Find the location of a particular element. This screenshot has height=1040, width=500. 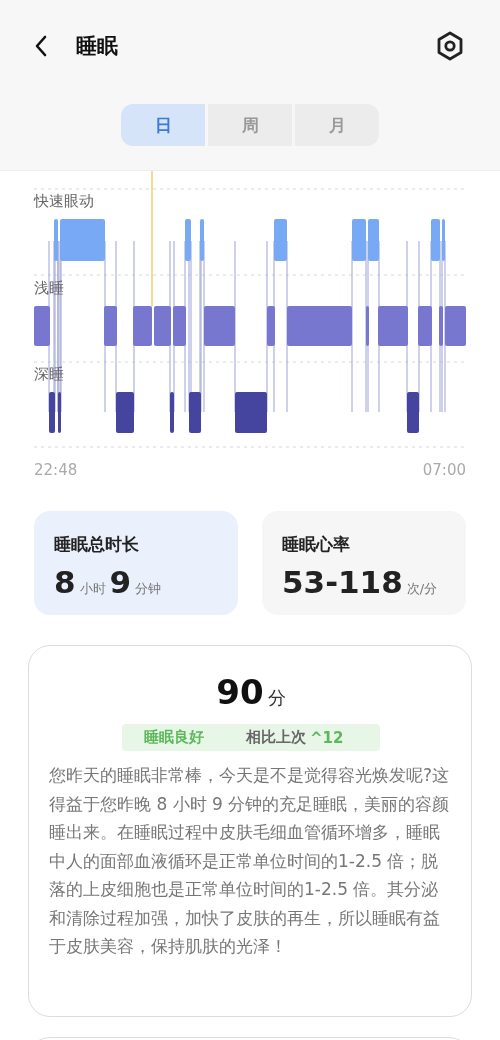

period-tab: 周 is located at coordinates (250, 125).